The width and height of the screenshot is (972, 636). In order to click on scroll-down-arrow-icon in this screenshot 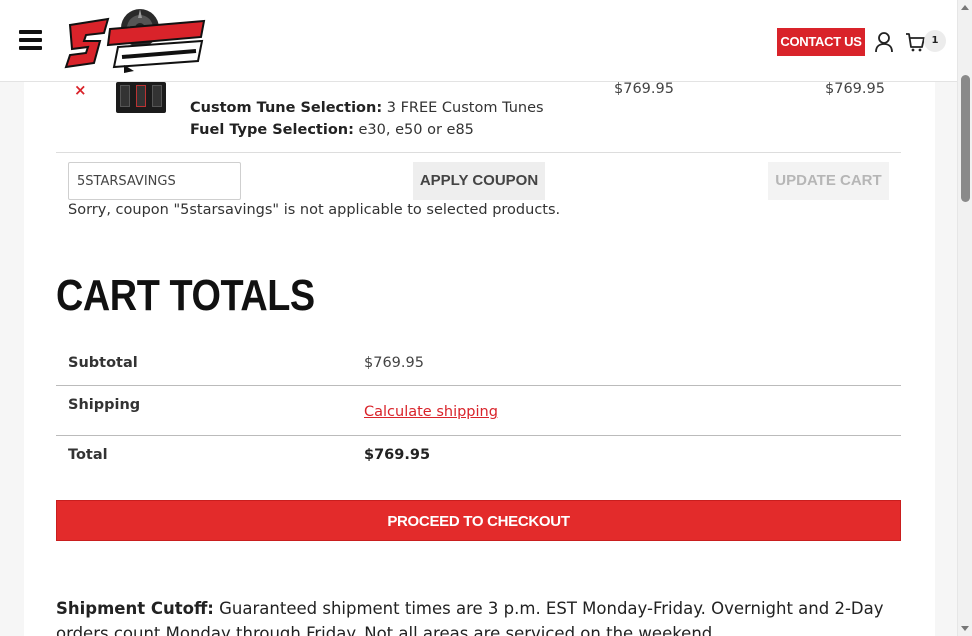, I will do `click(965, 628)`.